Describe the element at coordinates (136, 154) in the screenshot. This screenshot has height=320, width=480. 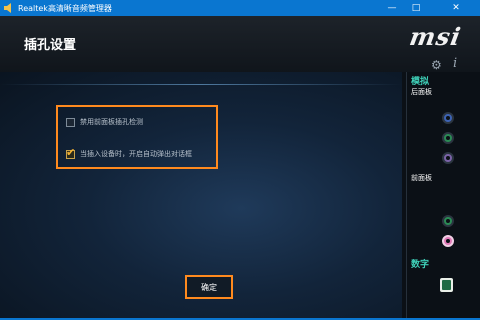
I see `auto-popup-dialog-label: 当插入设备时，开启自动弹出对话框` at that location.